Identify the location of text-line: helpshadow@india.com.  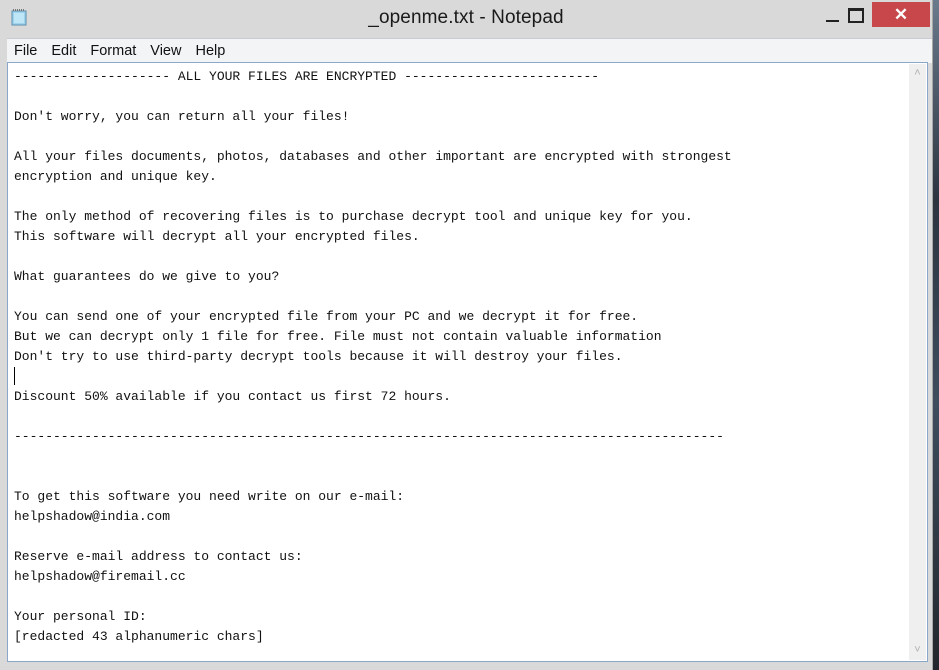
(92, 516).